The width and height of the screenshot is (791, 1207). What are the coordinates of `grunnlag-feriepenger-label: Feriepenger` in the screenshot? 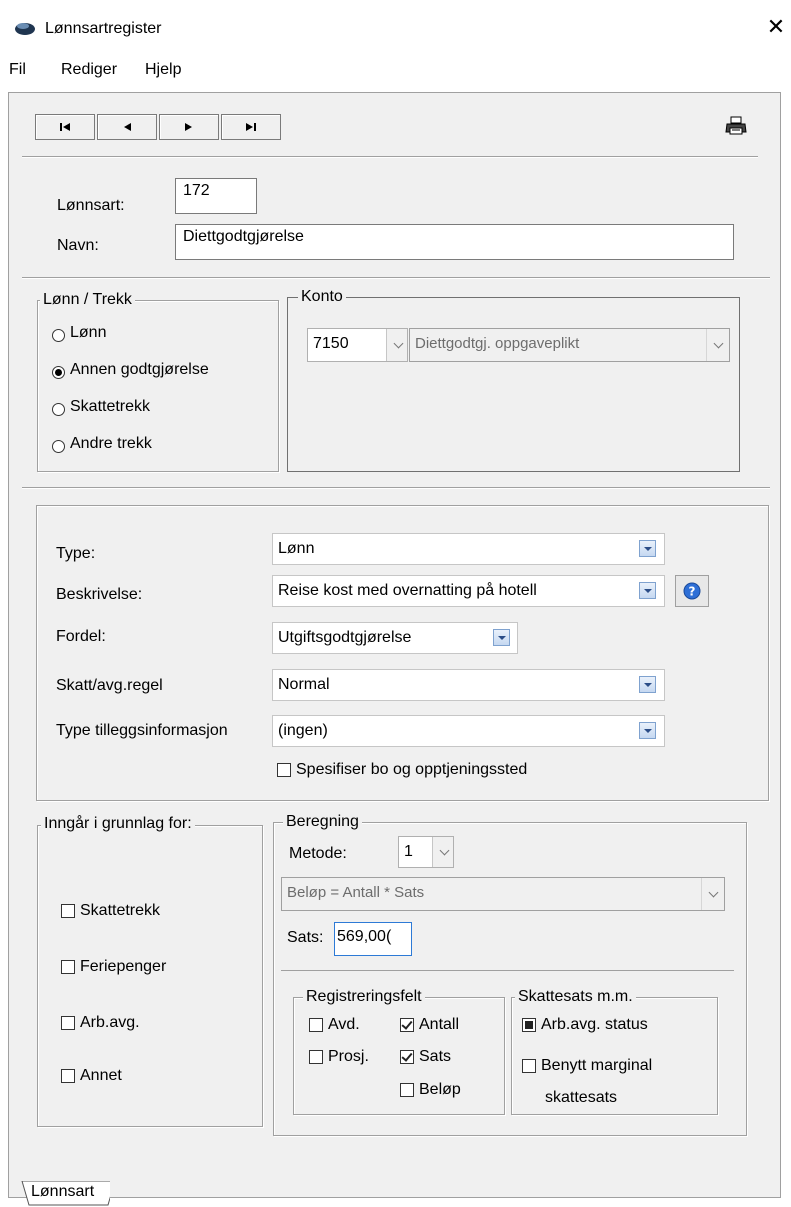 It's located at (123, 966).